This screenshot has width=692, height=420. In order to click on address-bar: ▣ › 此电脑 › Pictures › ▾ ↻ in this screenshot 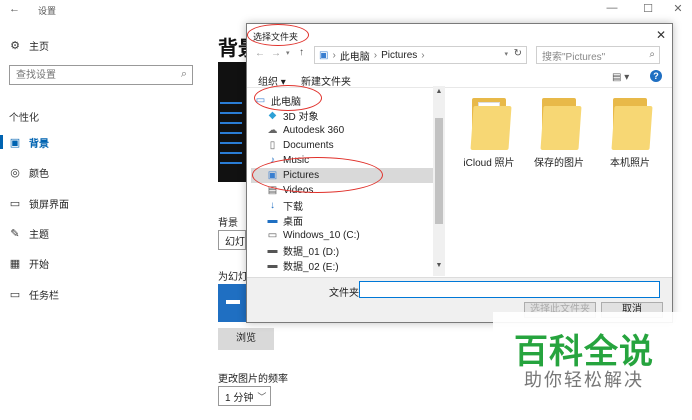, I will do `click(420, 55)`.